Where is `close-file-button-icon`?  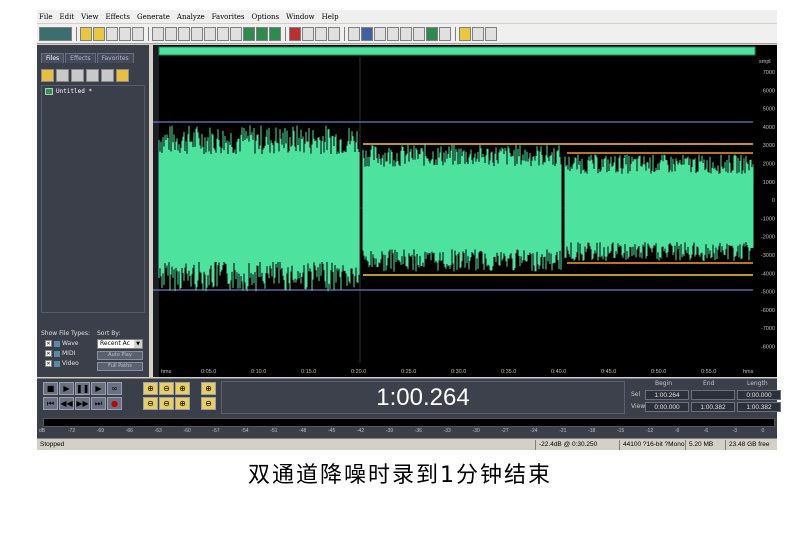
close-file-button-icon is located at coordinates (62, 75).